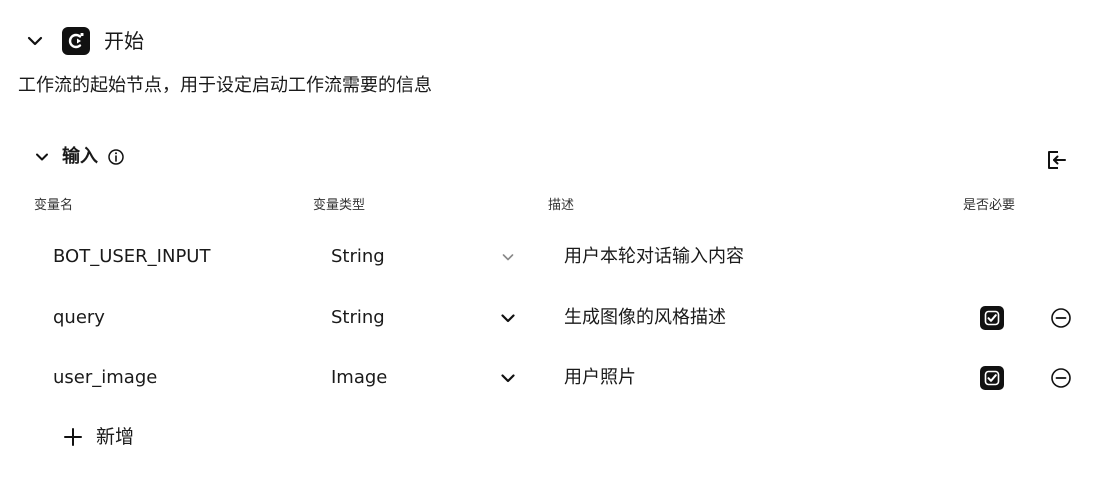  I want to click on column-header-type: 变量类型, so click(339, 205).